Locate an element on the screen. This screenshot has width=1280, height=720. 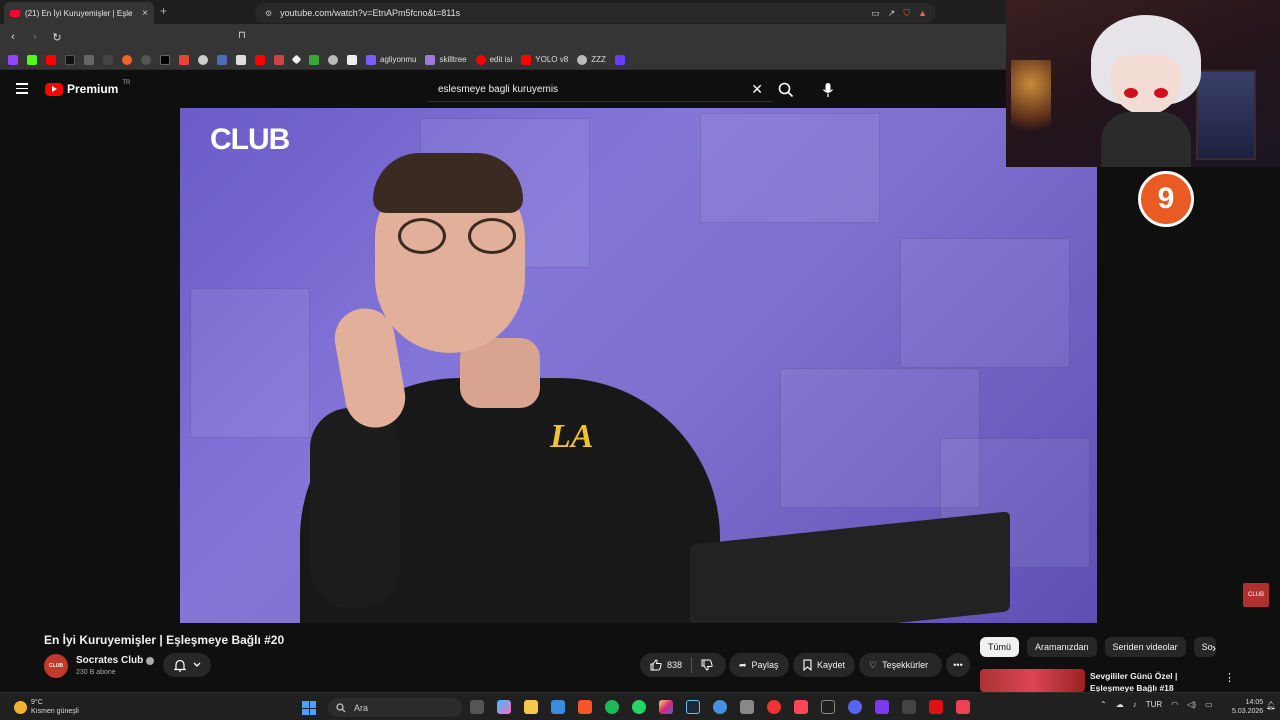
bookmark-edit-isi: edit isi is located at coordinates (493, 59).